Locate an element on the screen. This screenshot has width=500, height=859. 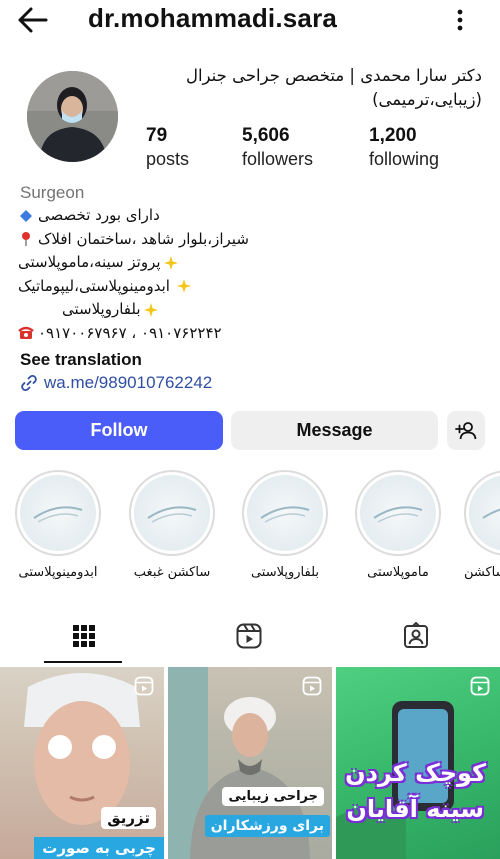
post-thumbnail: تزریق چربی به صورت is located at coordinates (82, 763).